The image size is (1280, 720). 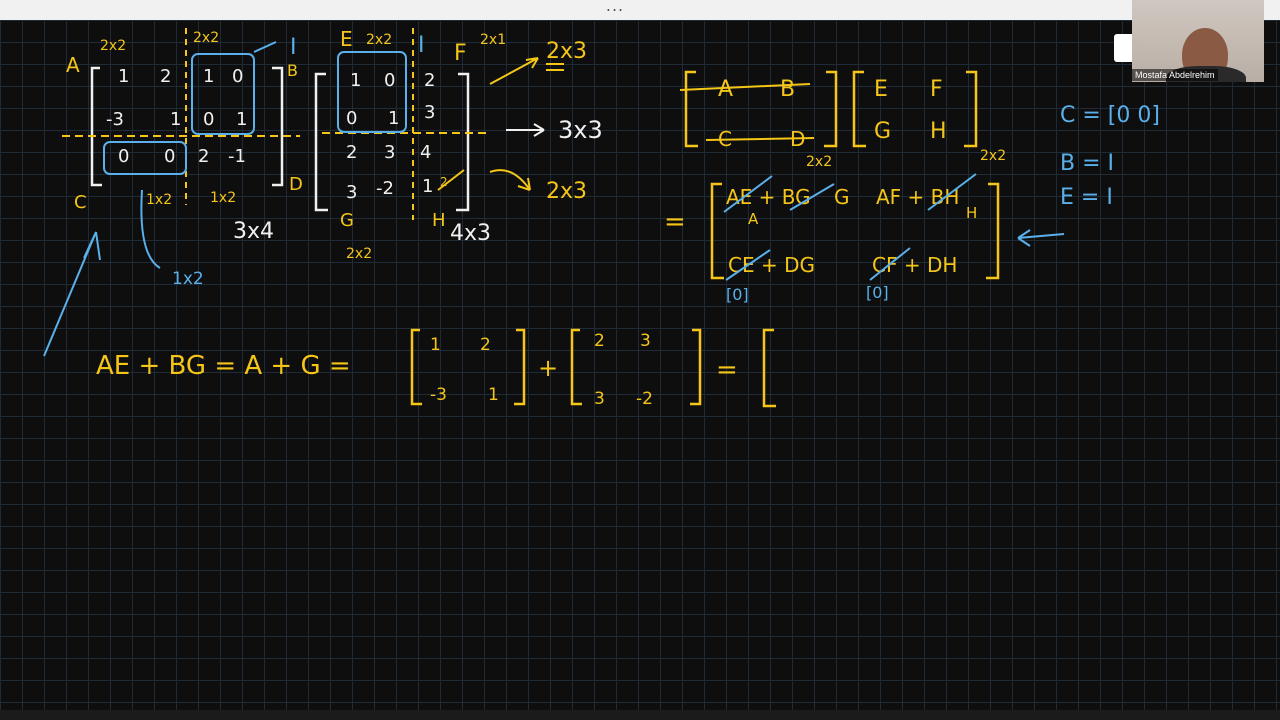 I want to click on block-h: H, so click(x=938, y=131).